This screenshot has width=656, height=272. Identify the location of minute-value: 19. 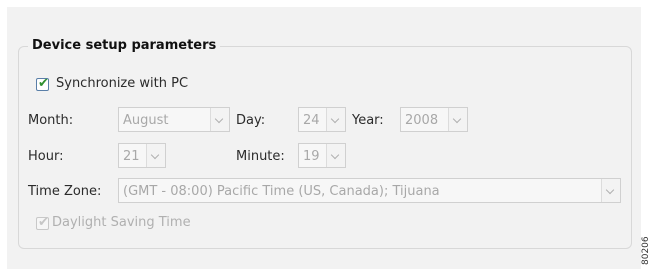
(311, 156).